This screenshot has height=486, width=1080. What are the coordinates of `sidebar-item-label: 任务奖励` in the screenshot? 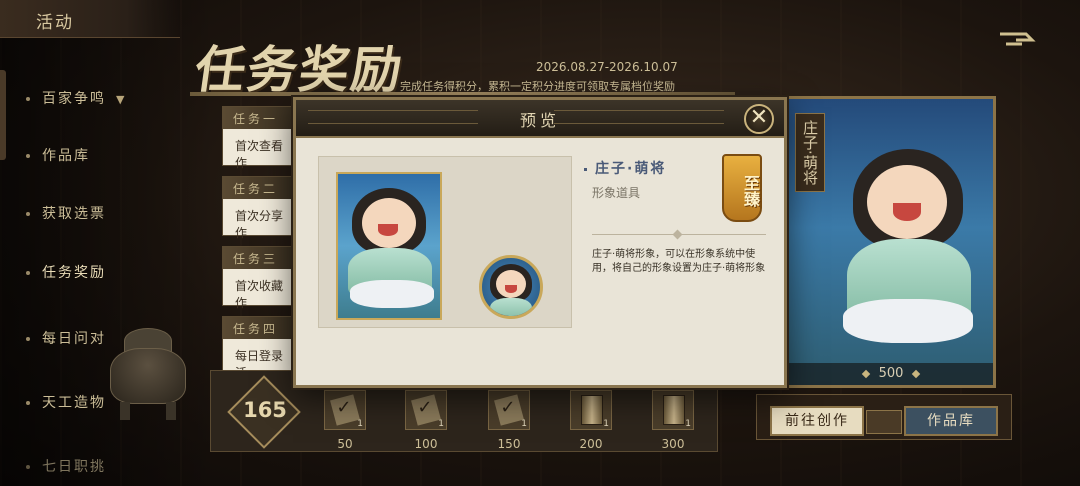 It's located at (74, 273).